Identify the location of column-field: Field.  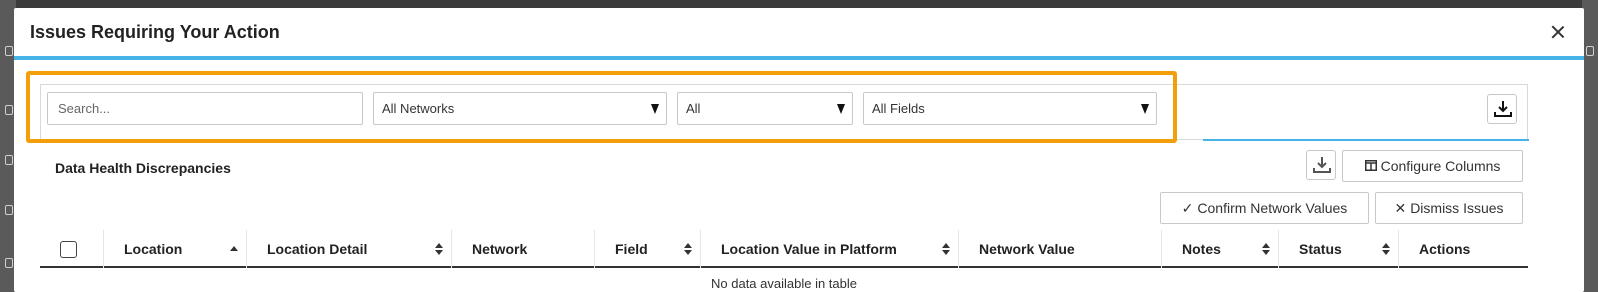
(648, 249).